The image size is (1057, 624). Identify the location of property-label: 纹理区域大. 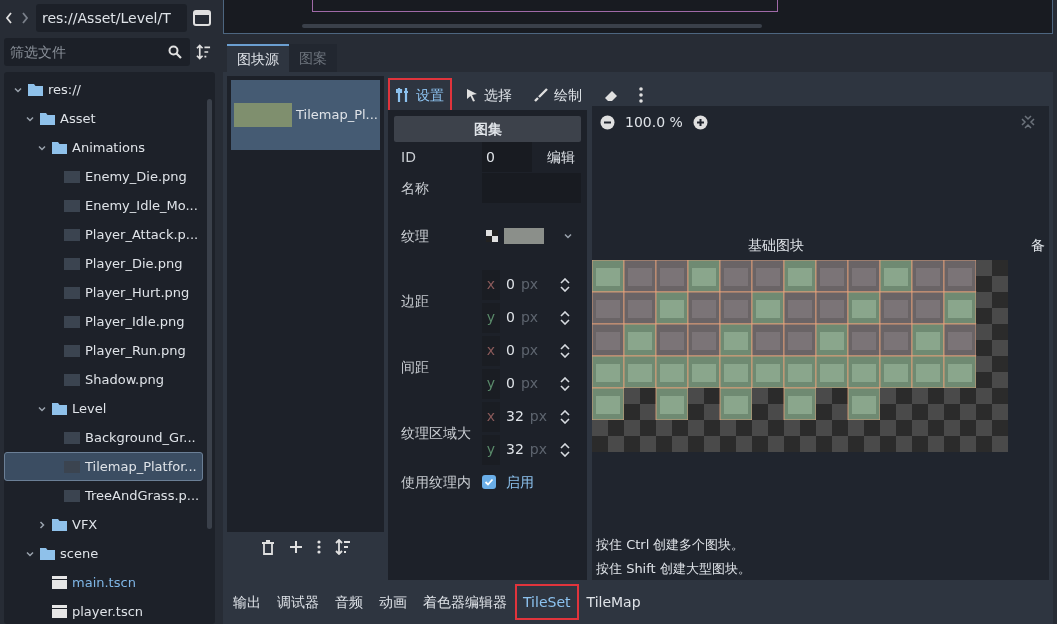
(436, 433).